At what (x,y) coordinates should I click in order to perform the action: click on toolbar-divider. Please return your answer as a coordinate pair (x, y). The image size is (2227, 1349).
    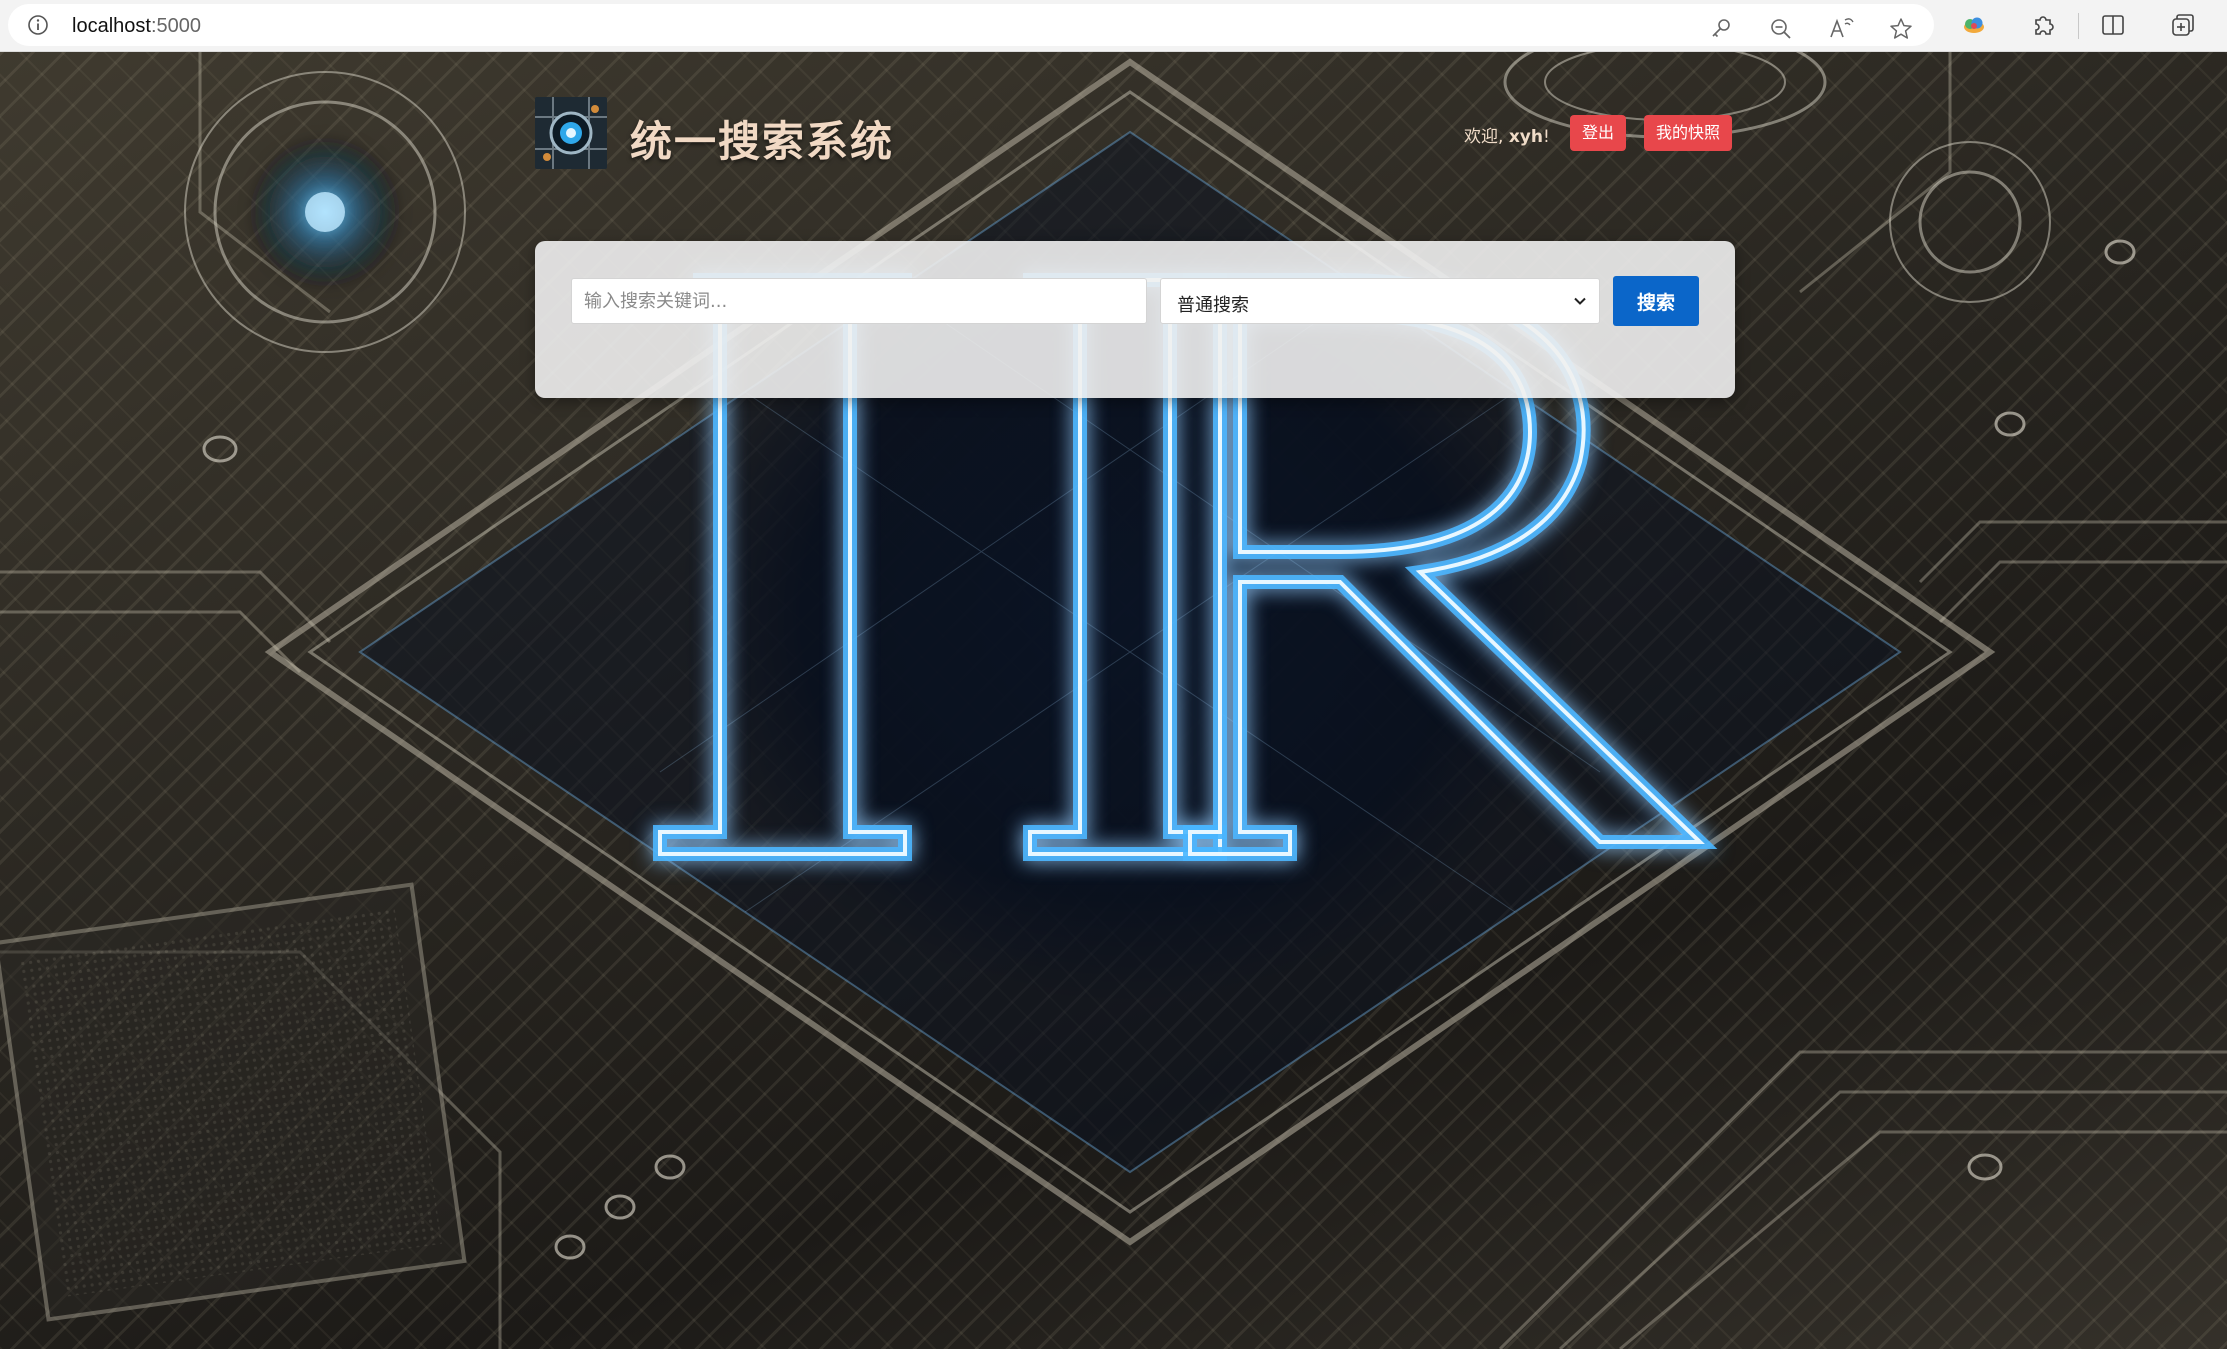
    Looking at the image, I should click on (2078, 26).